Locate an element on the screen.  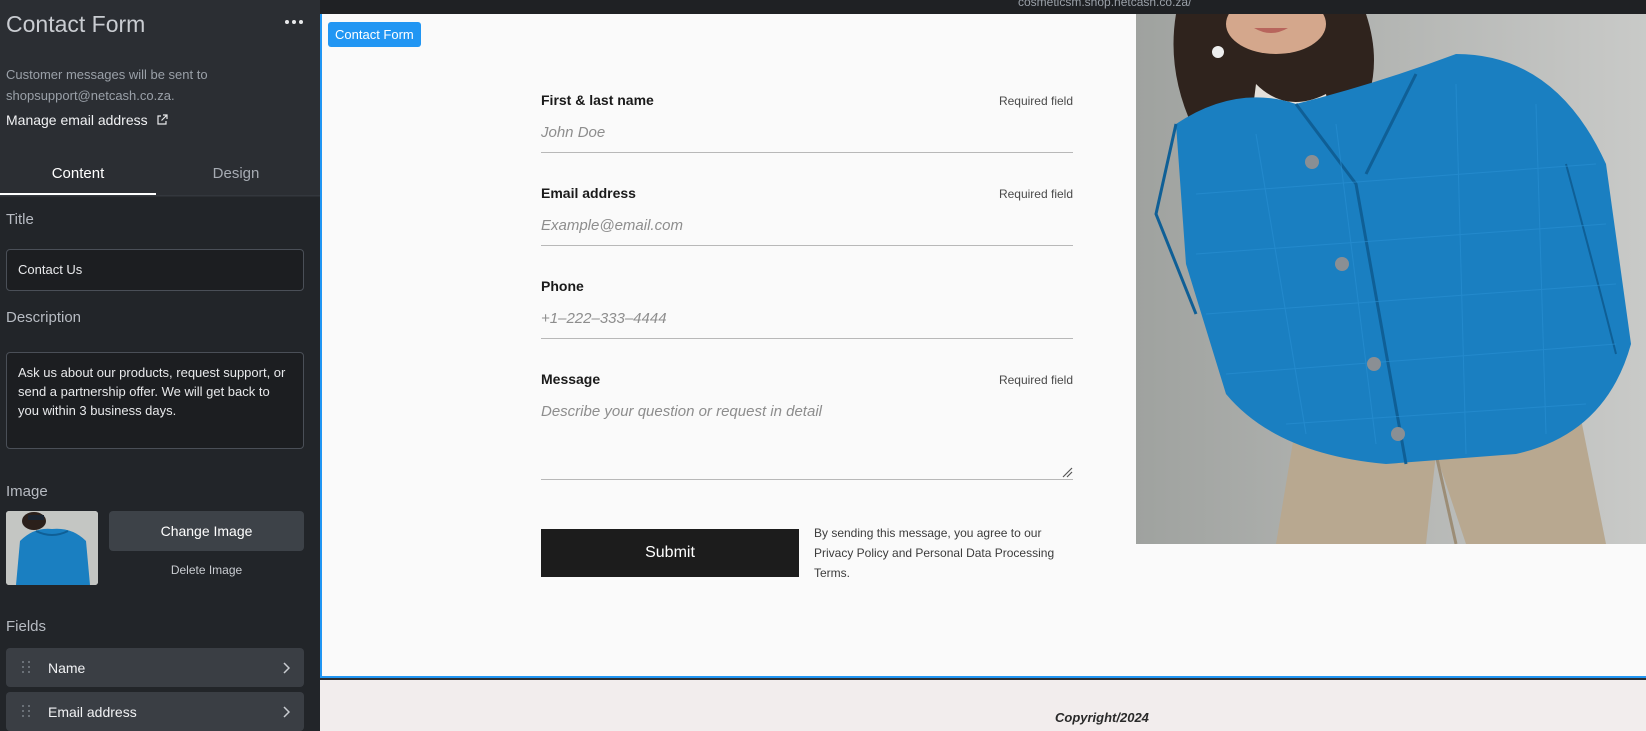
copyright-text: Copyright/2024 is located at coordinates (1102, 717).